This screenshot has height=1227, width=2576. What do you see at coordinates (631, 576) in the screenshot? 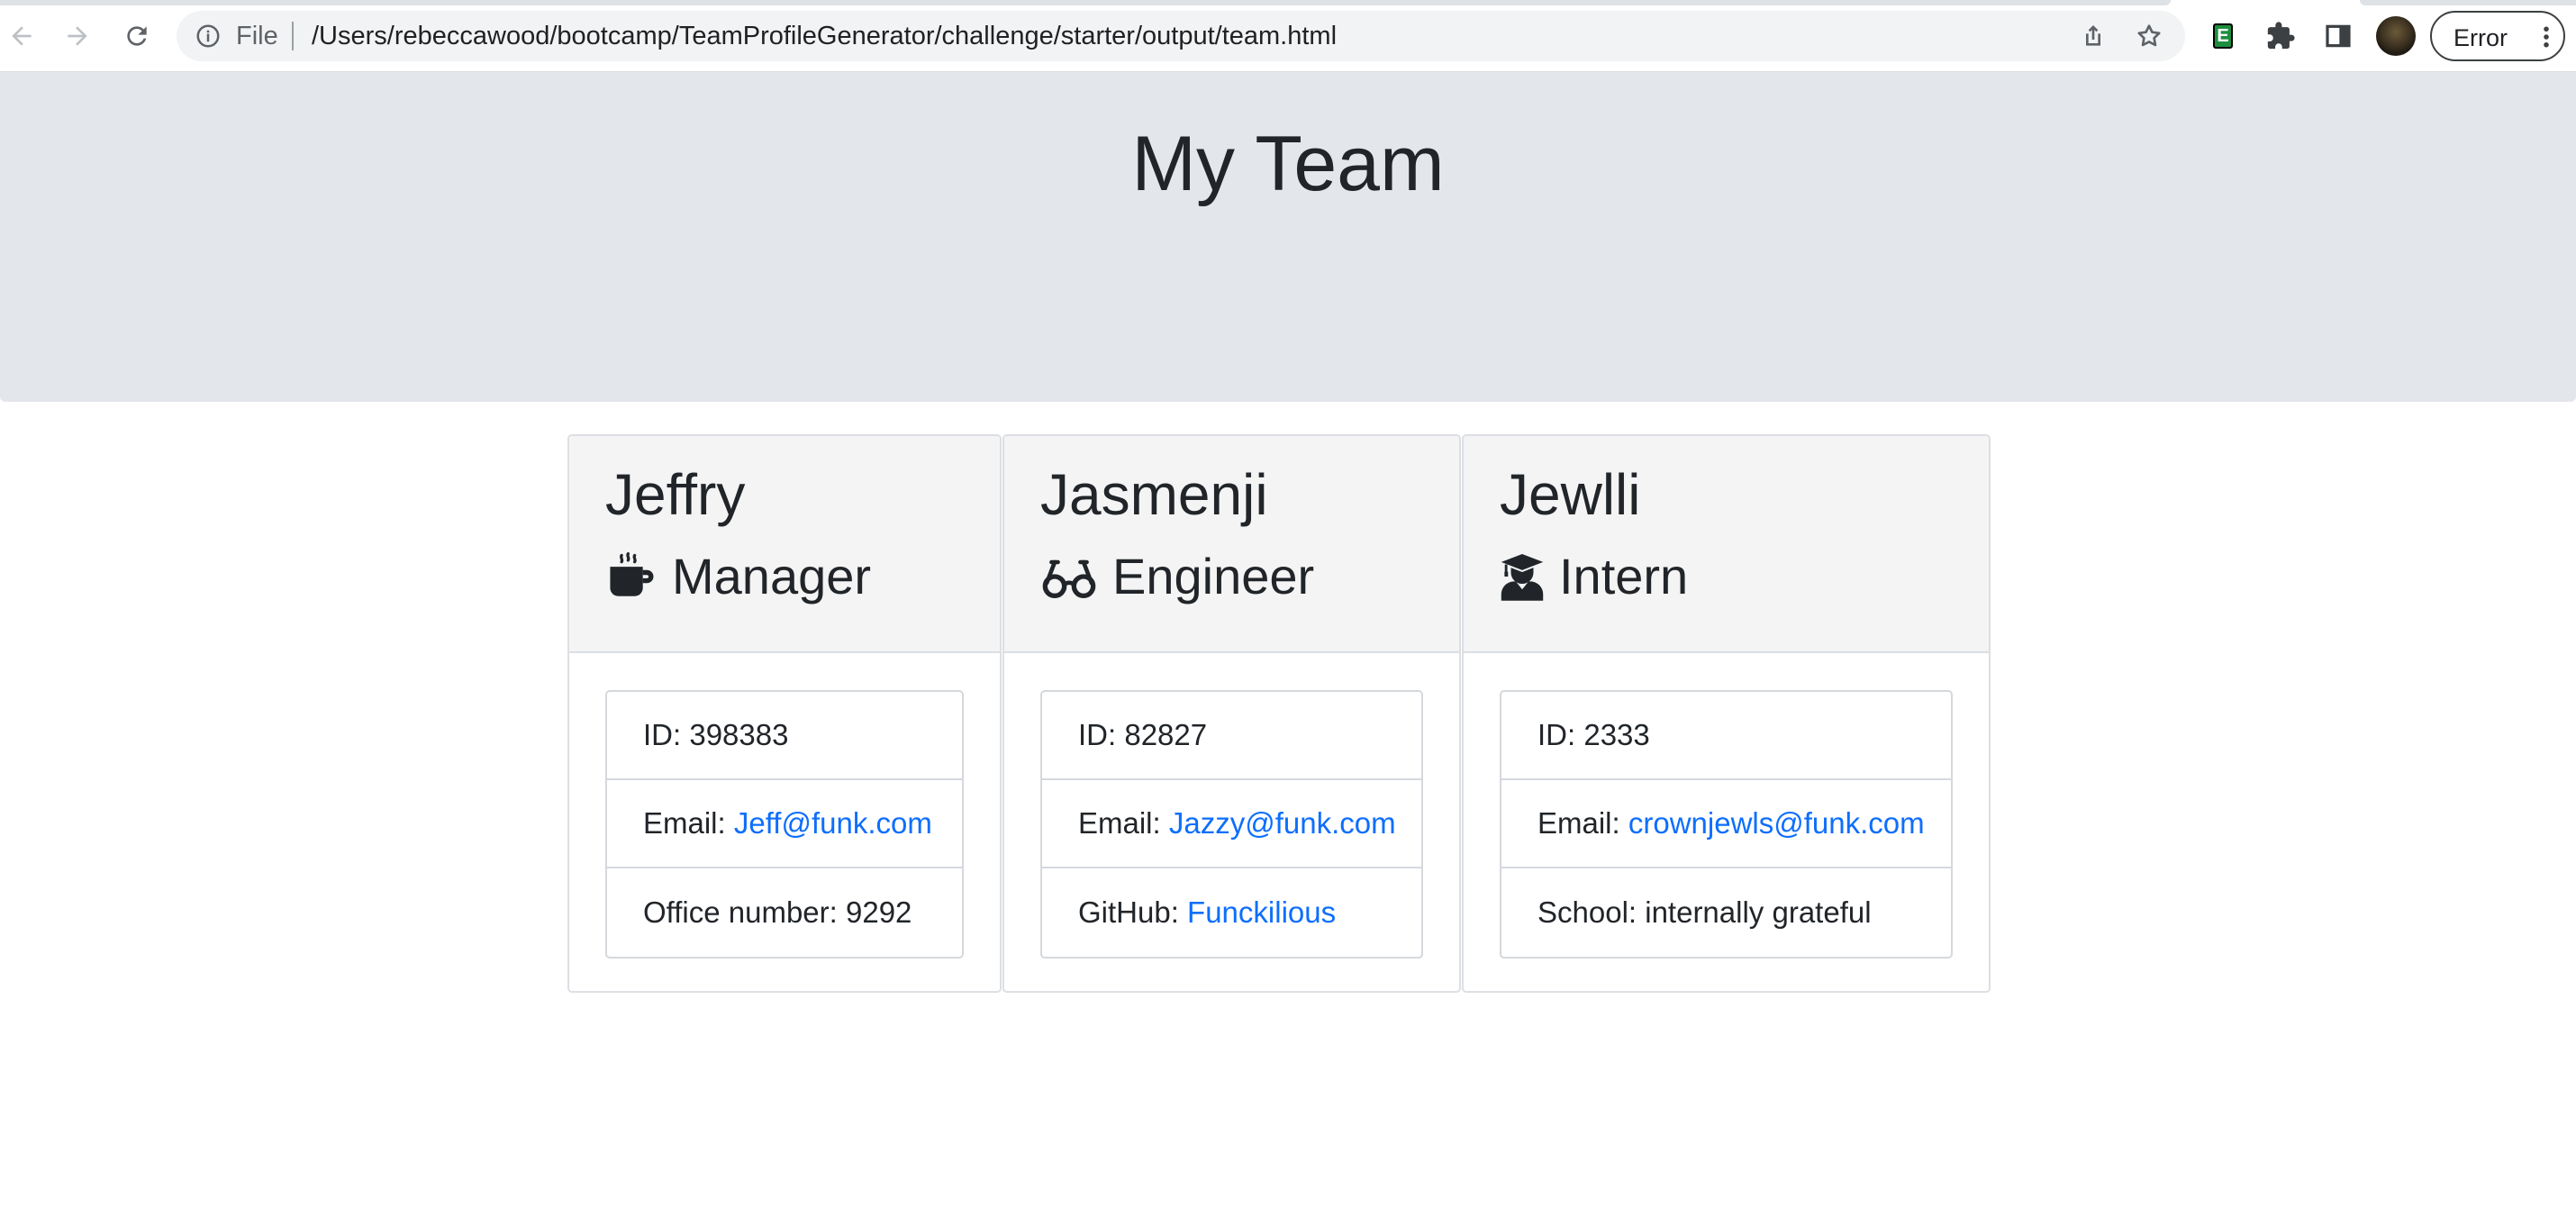
I see `mug-hot-icon` at bounding box center [631, 576].